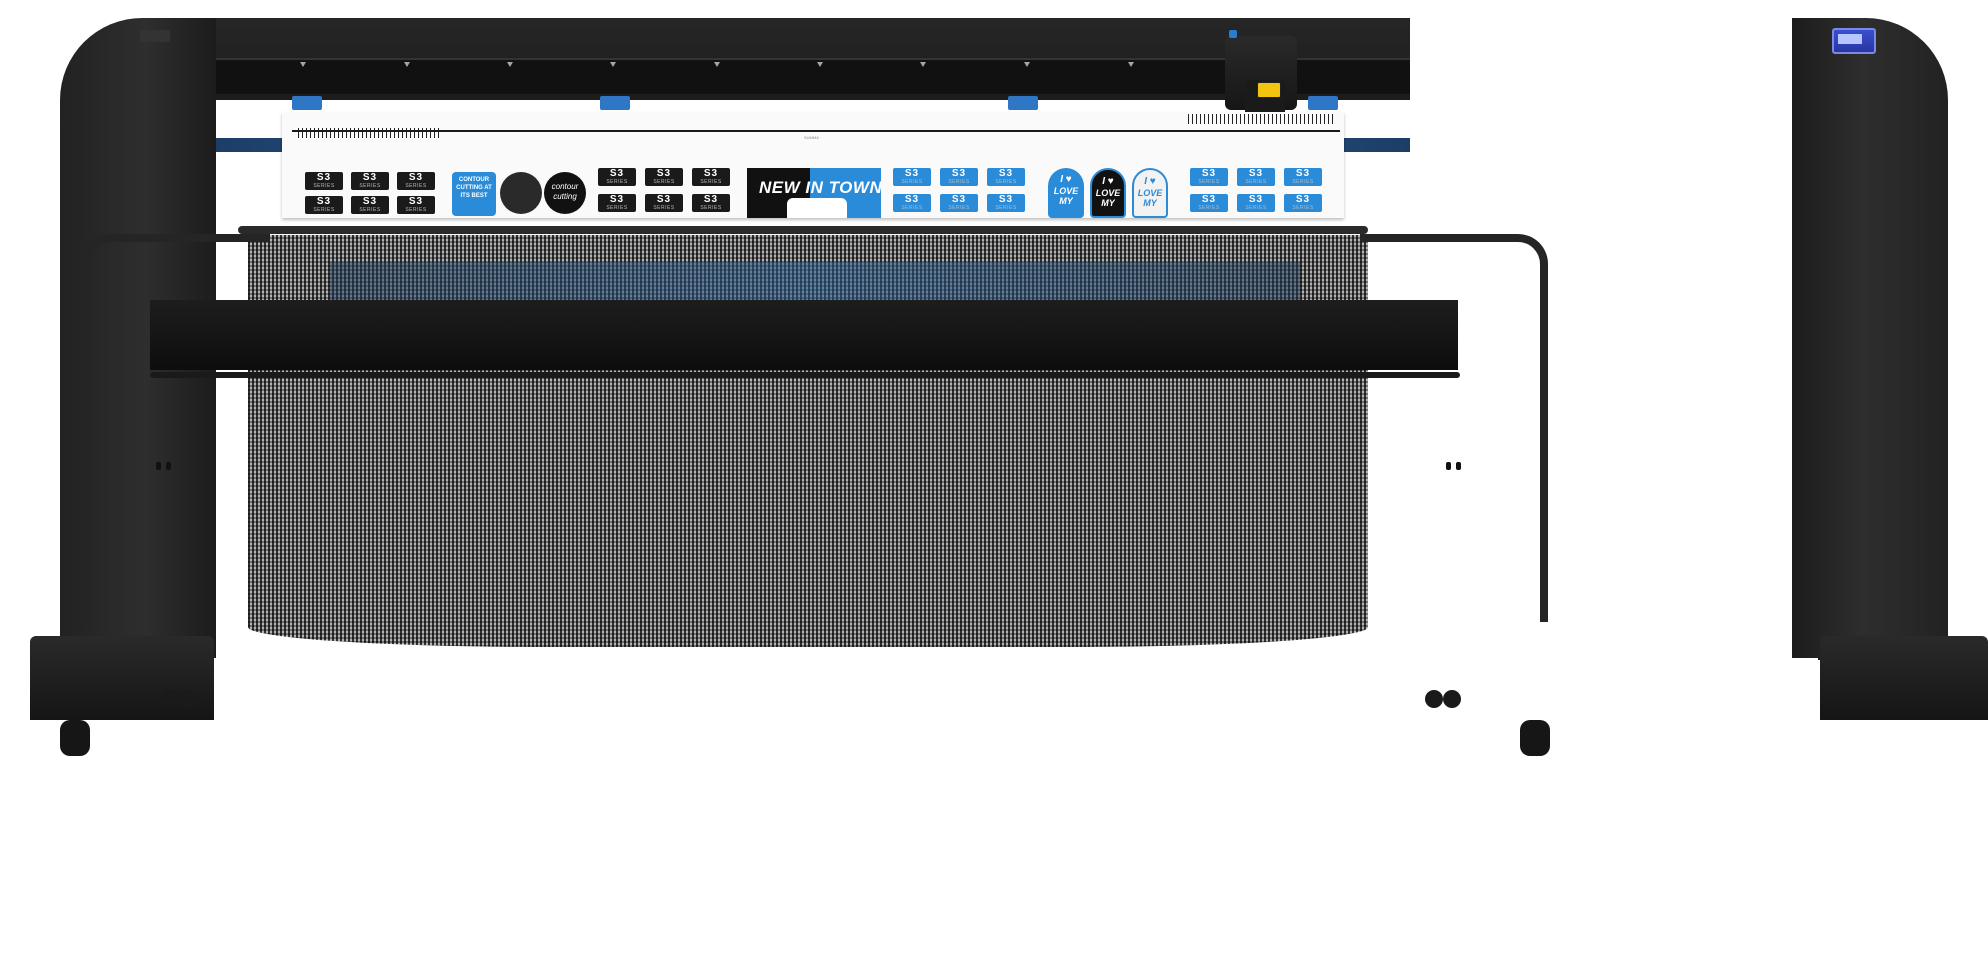  What do you see at coordinates (155, 36) in the screenshot?
I see `left-badge` at bounding box center [155, 36].